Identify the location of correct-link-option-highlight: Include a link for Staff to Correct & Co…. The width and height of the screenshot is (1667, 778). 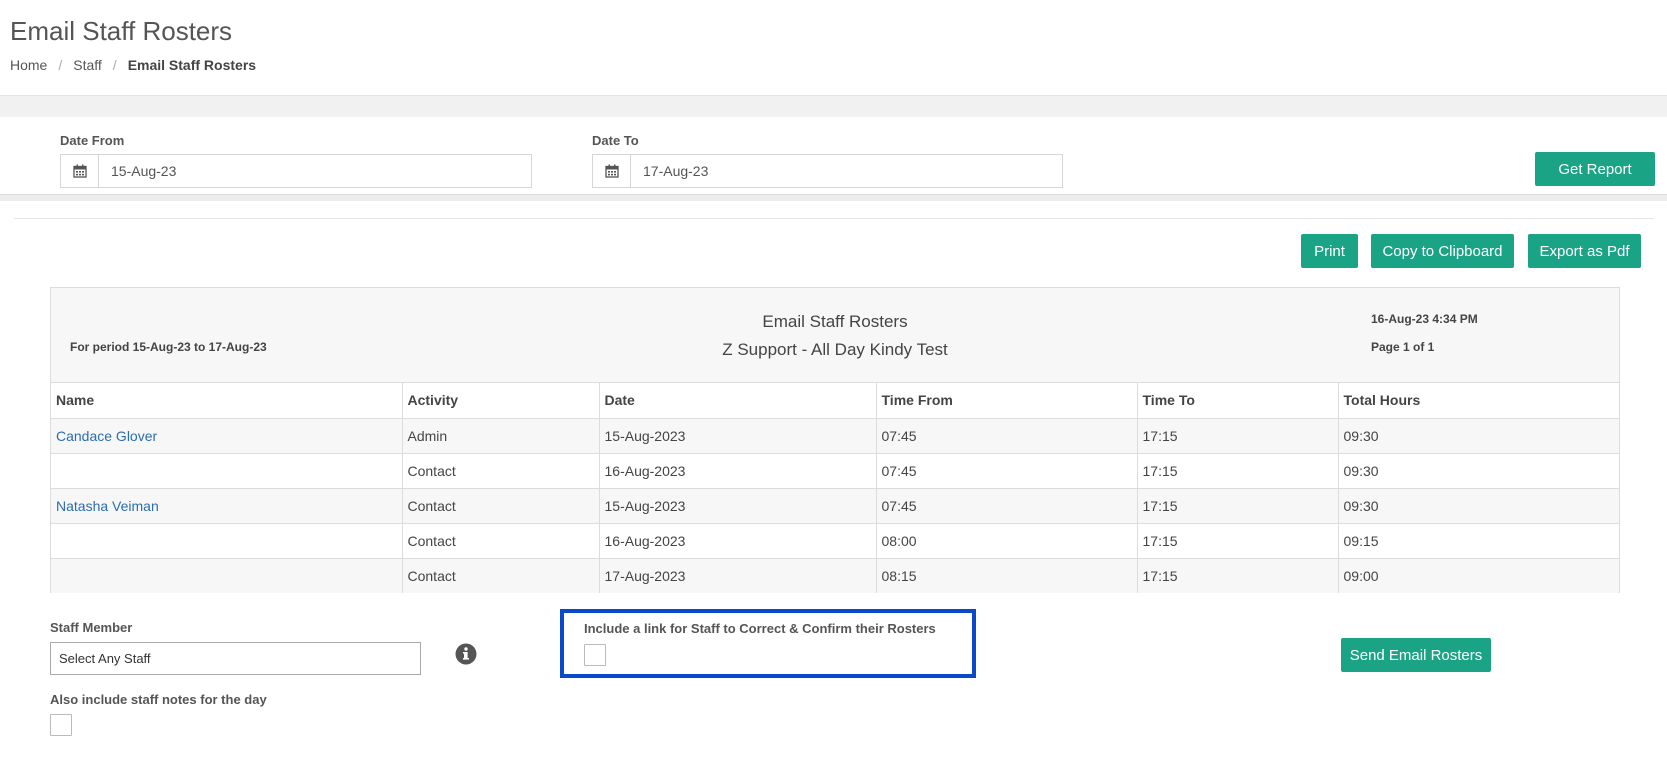
(768, 643).